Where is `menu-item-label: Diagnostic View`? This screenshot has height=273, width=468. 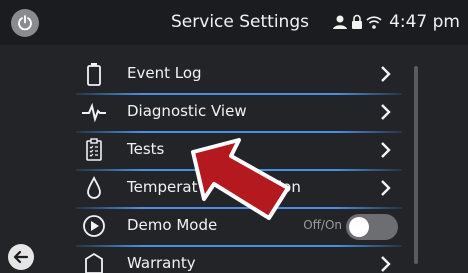
menu-item-label: Diagnostic View is located at coordinates (187, 111).